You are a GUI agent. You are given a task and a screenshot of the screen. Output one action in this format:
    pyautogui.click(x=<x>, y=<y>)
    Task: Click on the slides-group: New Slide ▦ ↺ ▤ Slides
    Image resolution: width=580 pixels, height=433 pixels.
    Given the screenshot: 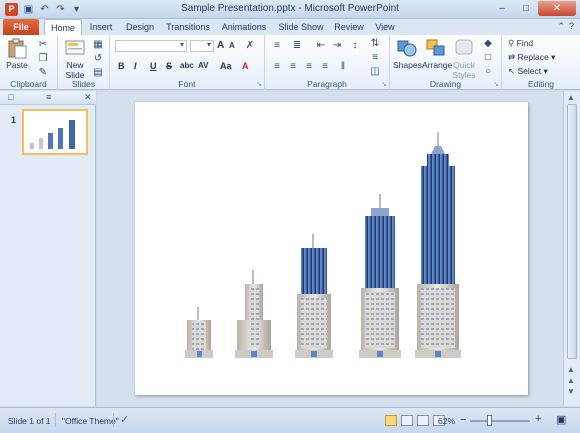 What is the action you would take?
    pyautogui.click(x=84, y=62)
    